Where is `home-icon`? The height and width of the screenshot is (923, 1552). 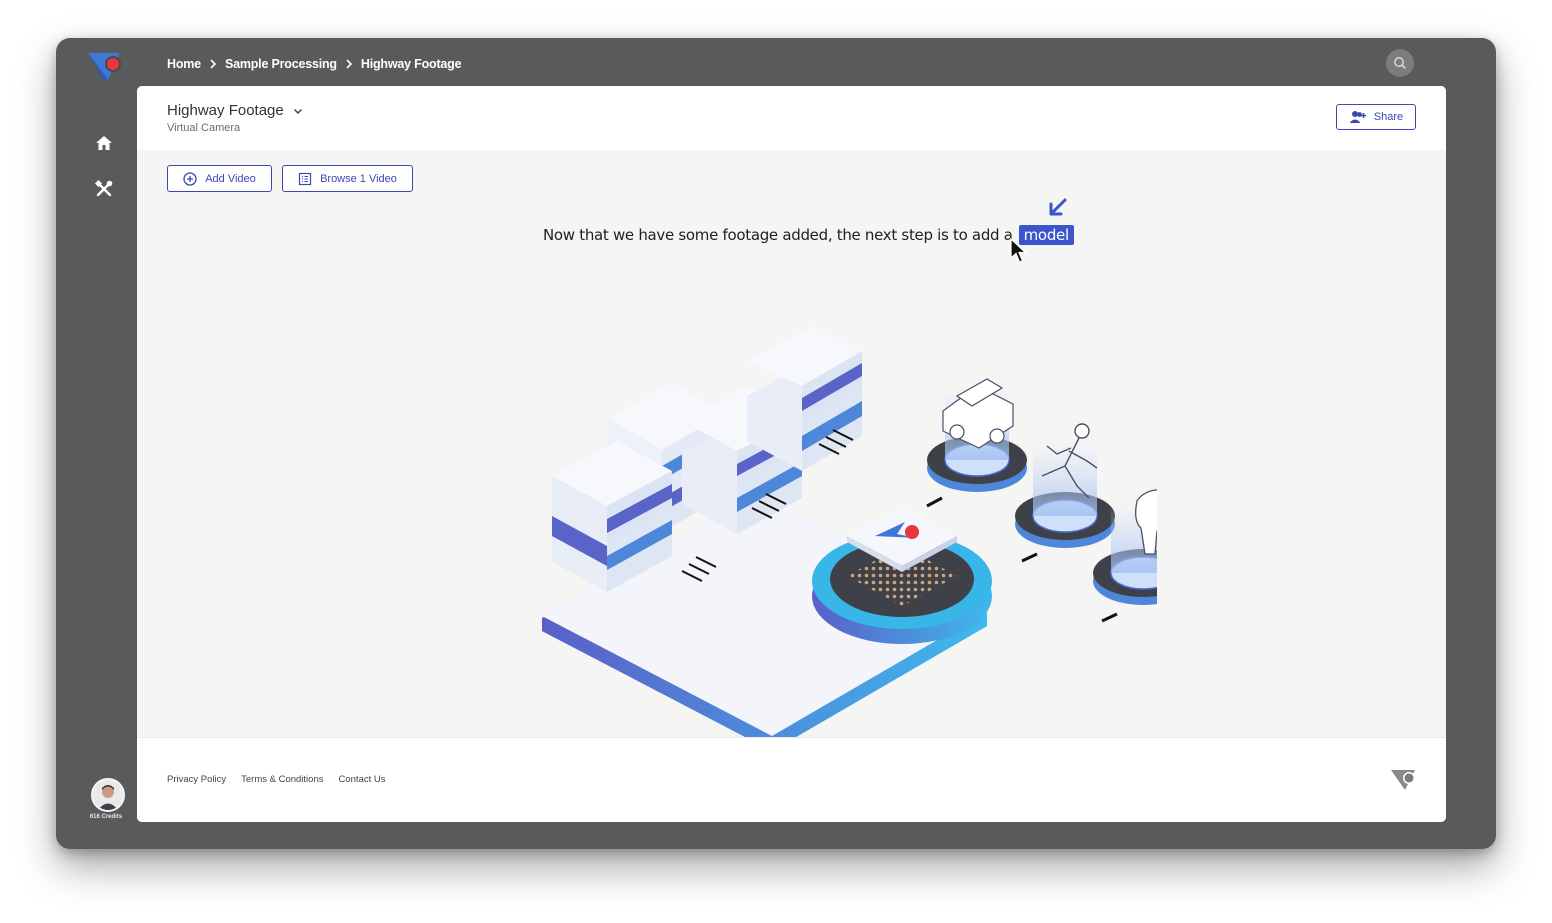 home-icon is located at coordinates (104, 143).